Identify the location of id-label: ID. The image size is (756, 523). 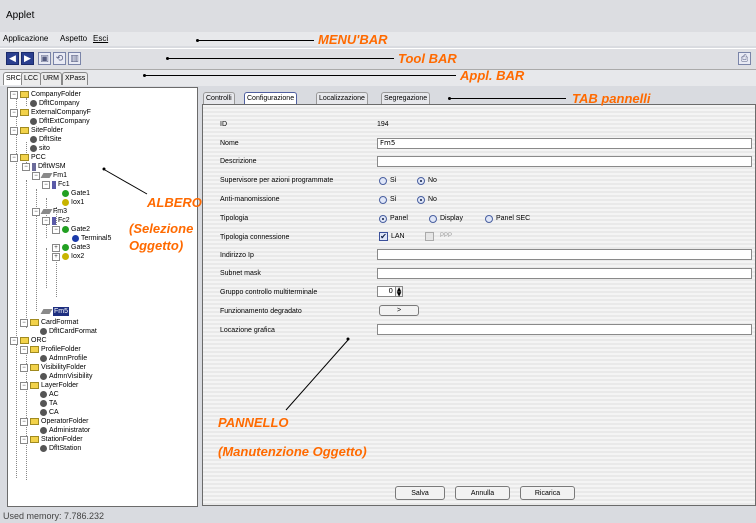
(223, 124).